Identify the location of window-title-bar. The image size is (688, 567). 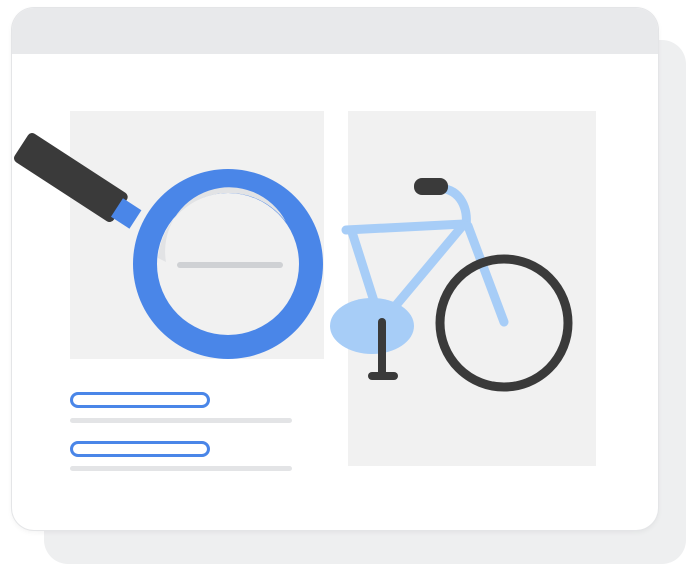
(335, 31).